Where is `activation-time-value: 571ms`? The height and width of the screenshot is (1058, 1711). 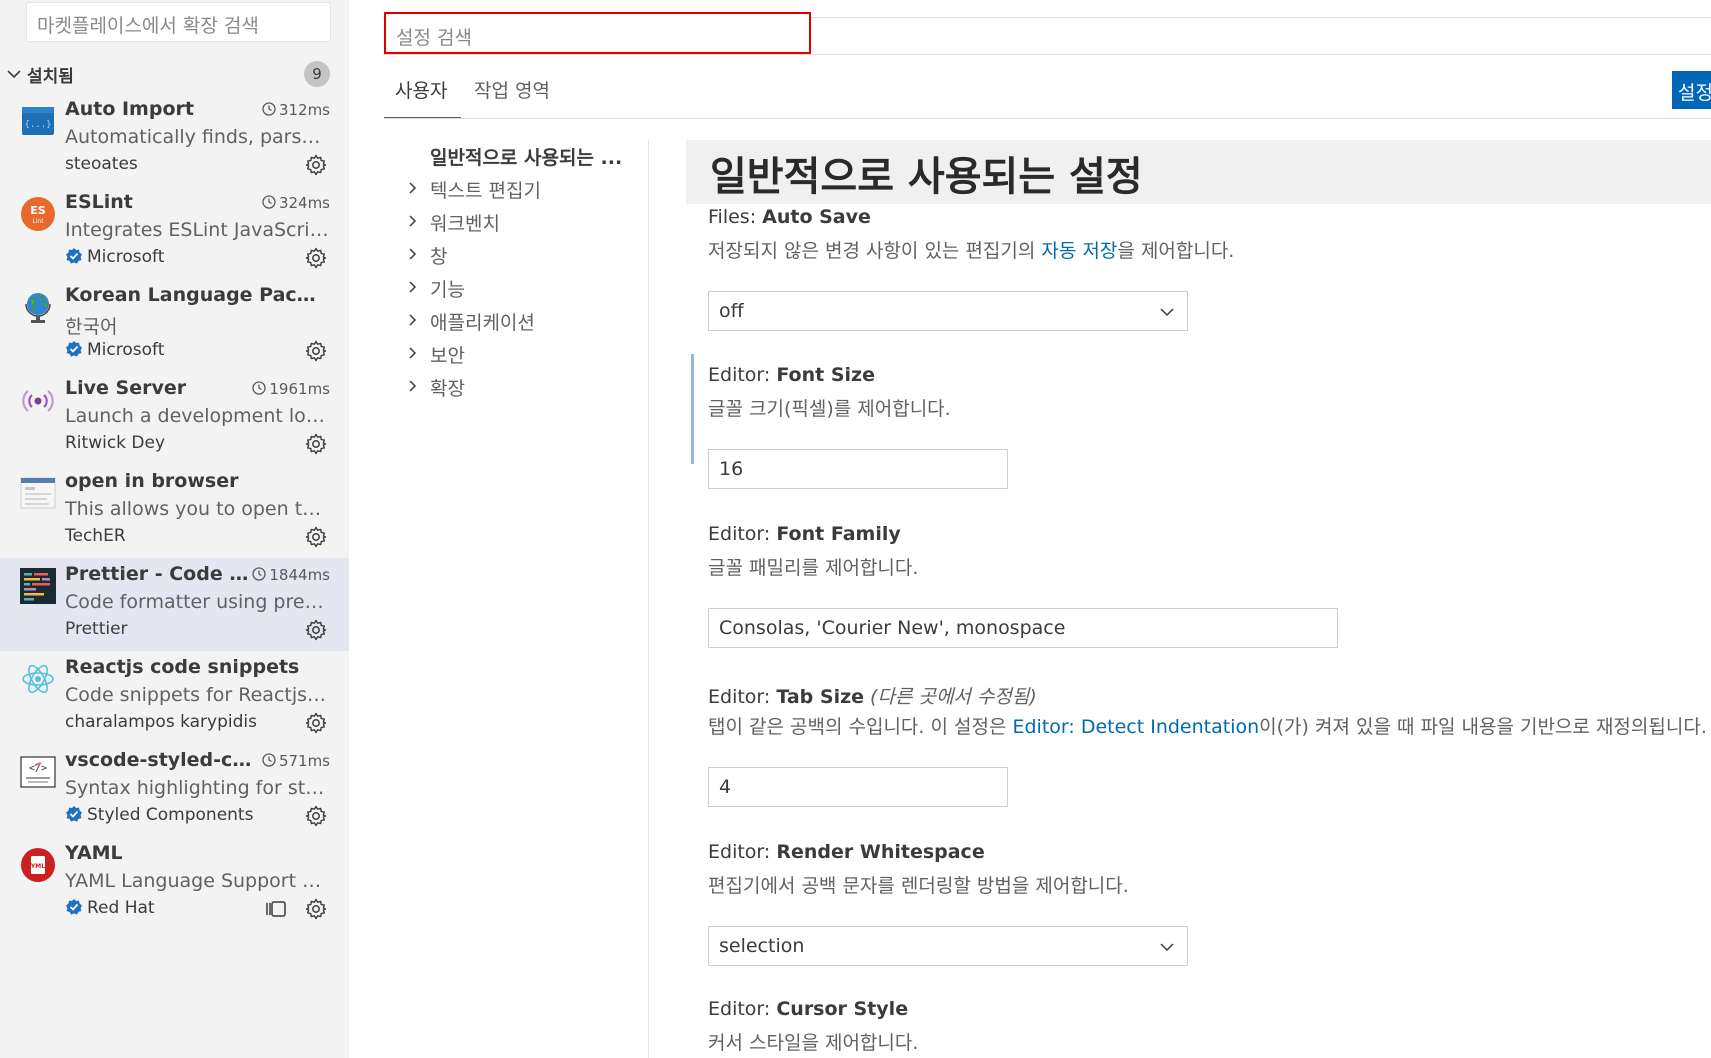
activation-time-value: 571ms is located at coordinates (304, 761).